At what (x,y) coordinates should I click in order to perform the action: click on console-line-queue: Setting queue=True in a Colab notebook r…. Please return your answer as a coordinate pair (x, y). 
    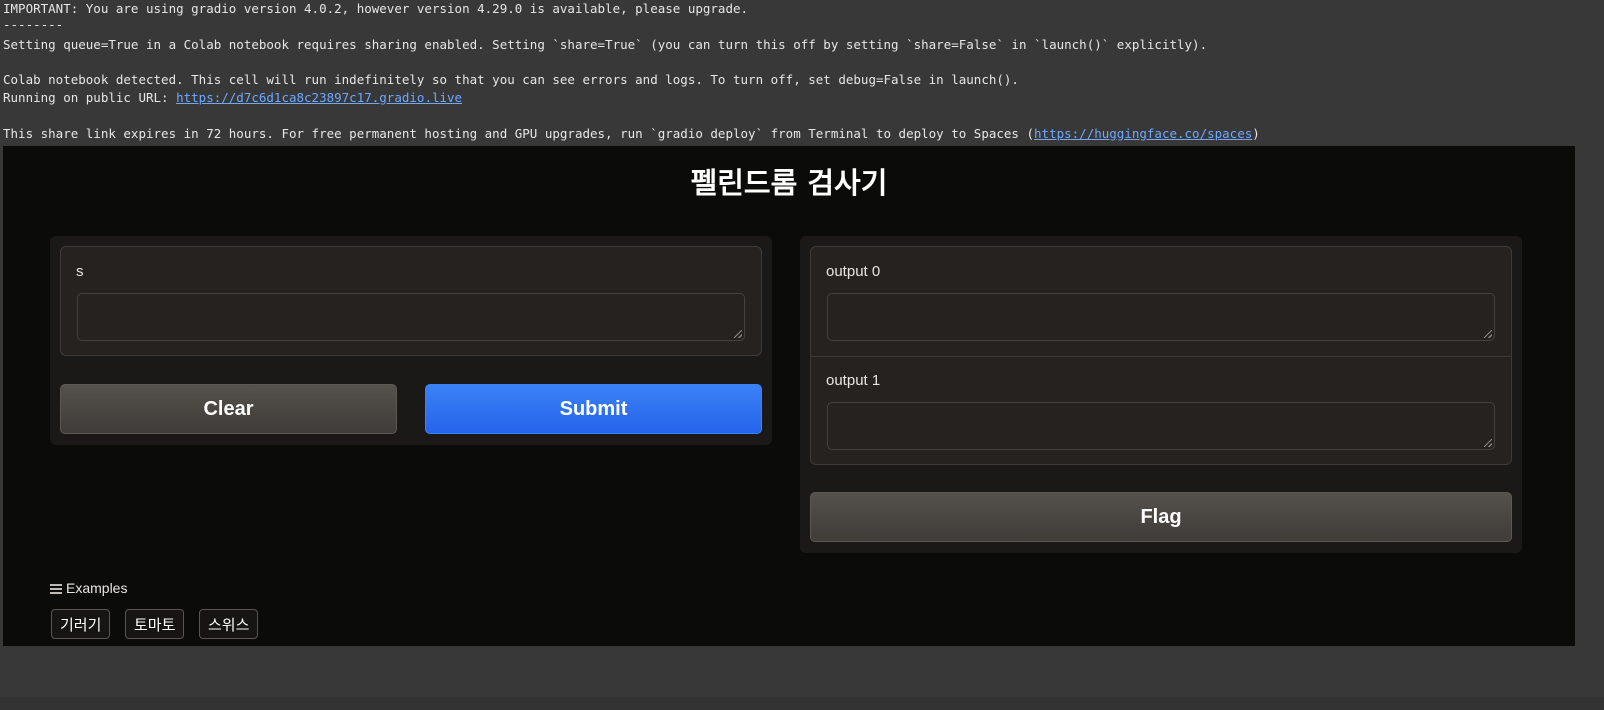
    Looking at the image, I should click on (605, 44).